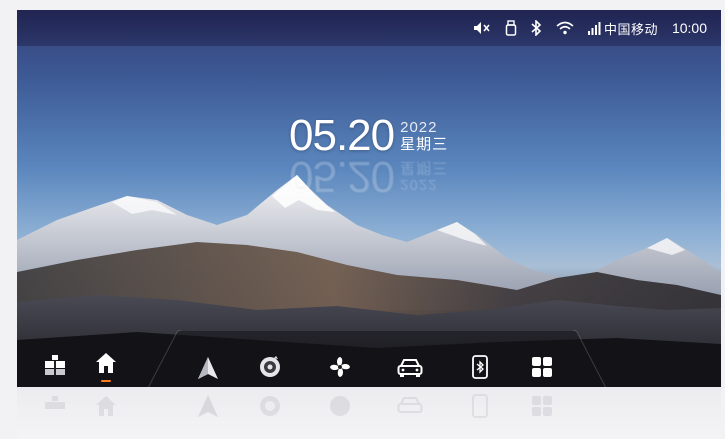 The width and height of the screenshot is (725, 439). Describe the element at coordinates (536, 28) in the screenshot. I see `bluetooth-icon` at that location.